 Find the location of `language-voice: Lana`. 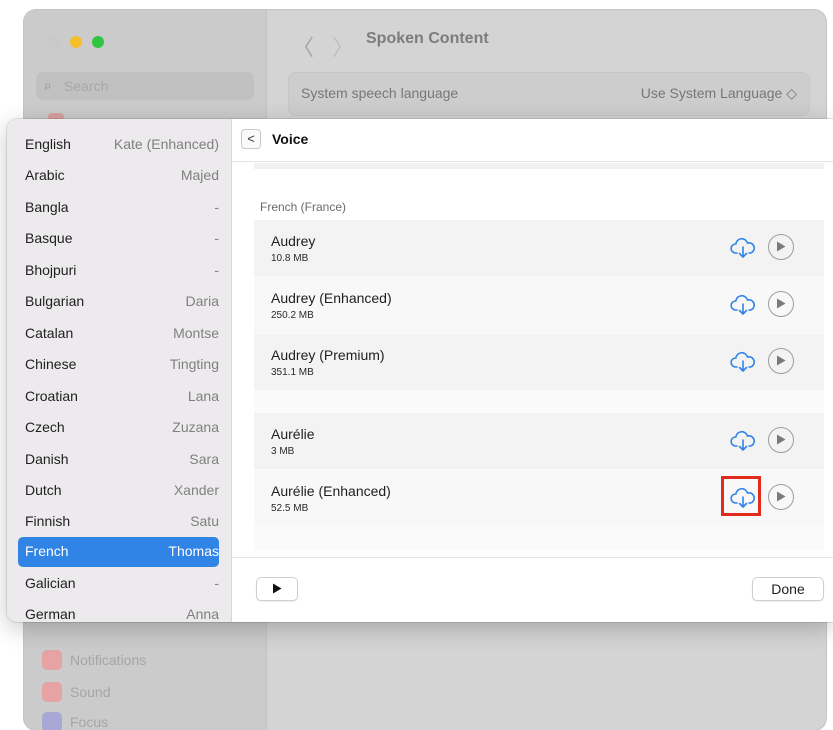

language-voice: Lana is located at coordinates (203, 396).